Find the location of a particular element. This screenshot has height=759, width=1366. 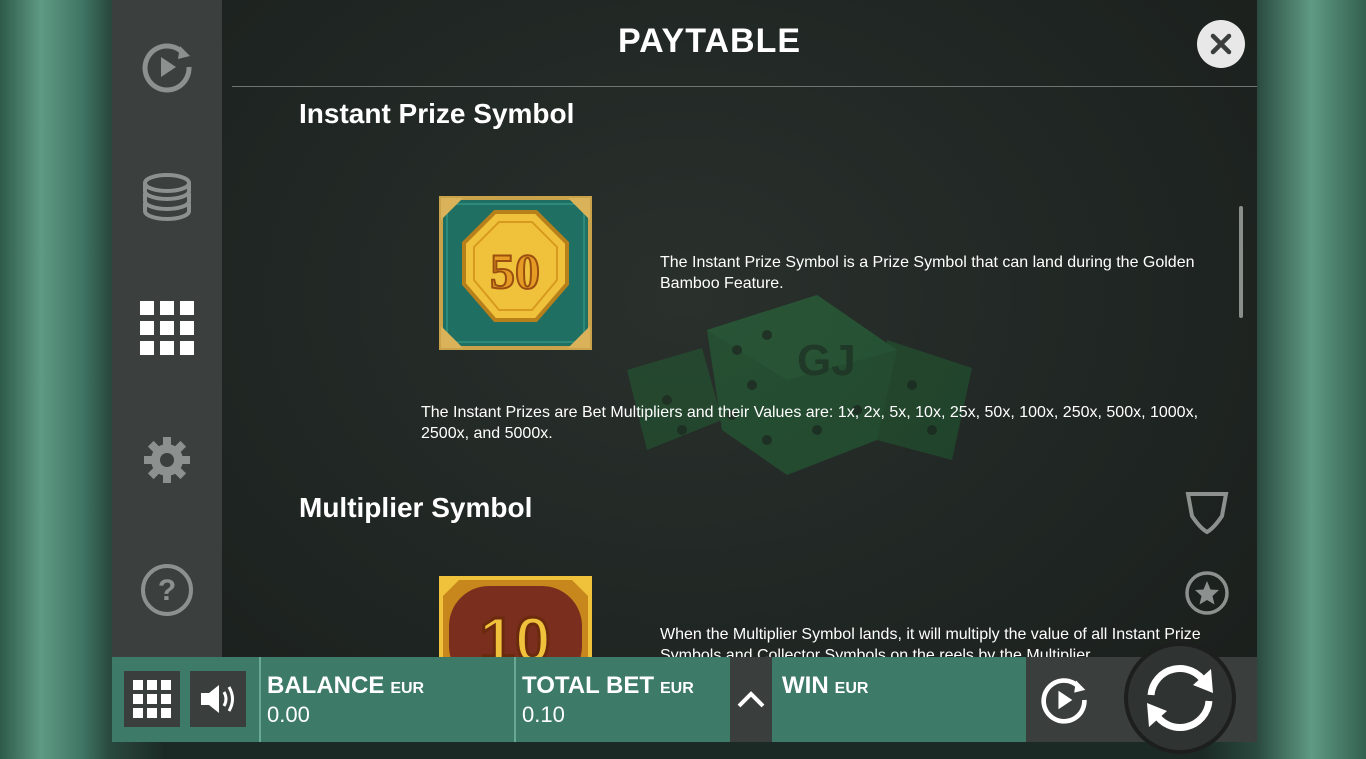

total-bet-label-text: TOTAL BET is located at coordinates (588, 685).